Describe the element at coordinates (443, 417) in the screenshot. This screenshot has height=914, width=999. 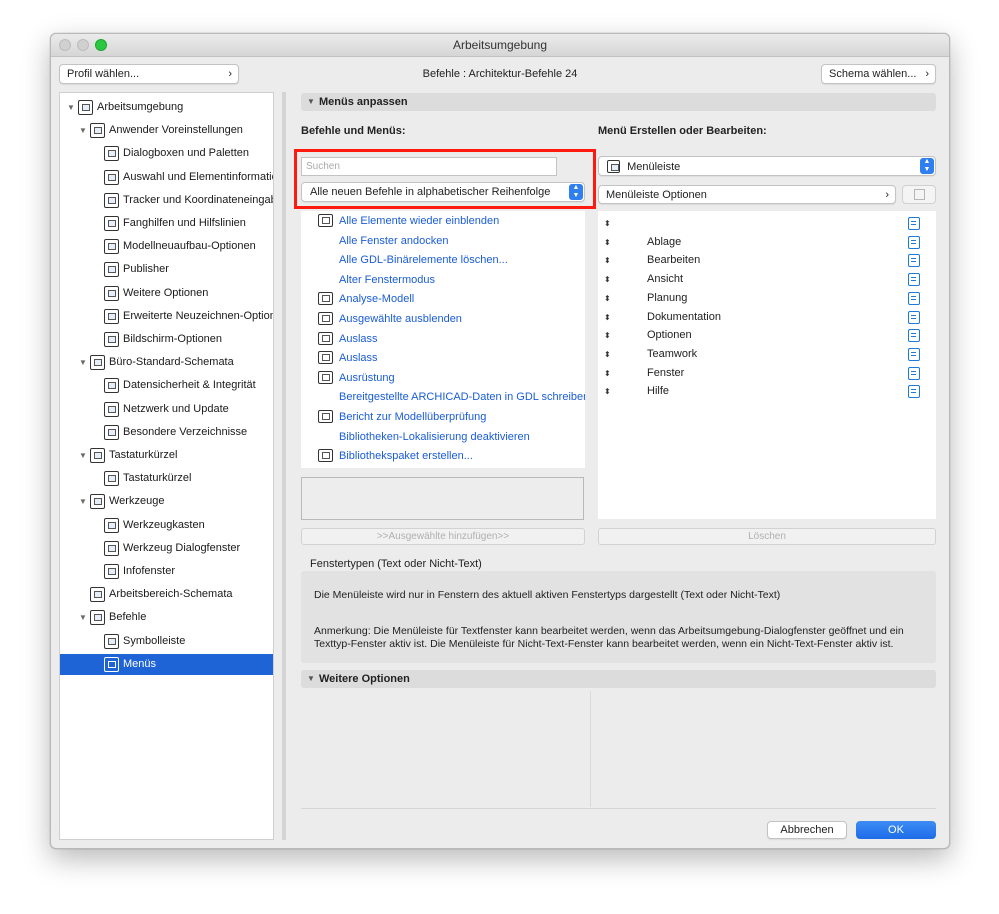
I see `command-item: Bericht zur Modellüberprüfung` at that location.